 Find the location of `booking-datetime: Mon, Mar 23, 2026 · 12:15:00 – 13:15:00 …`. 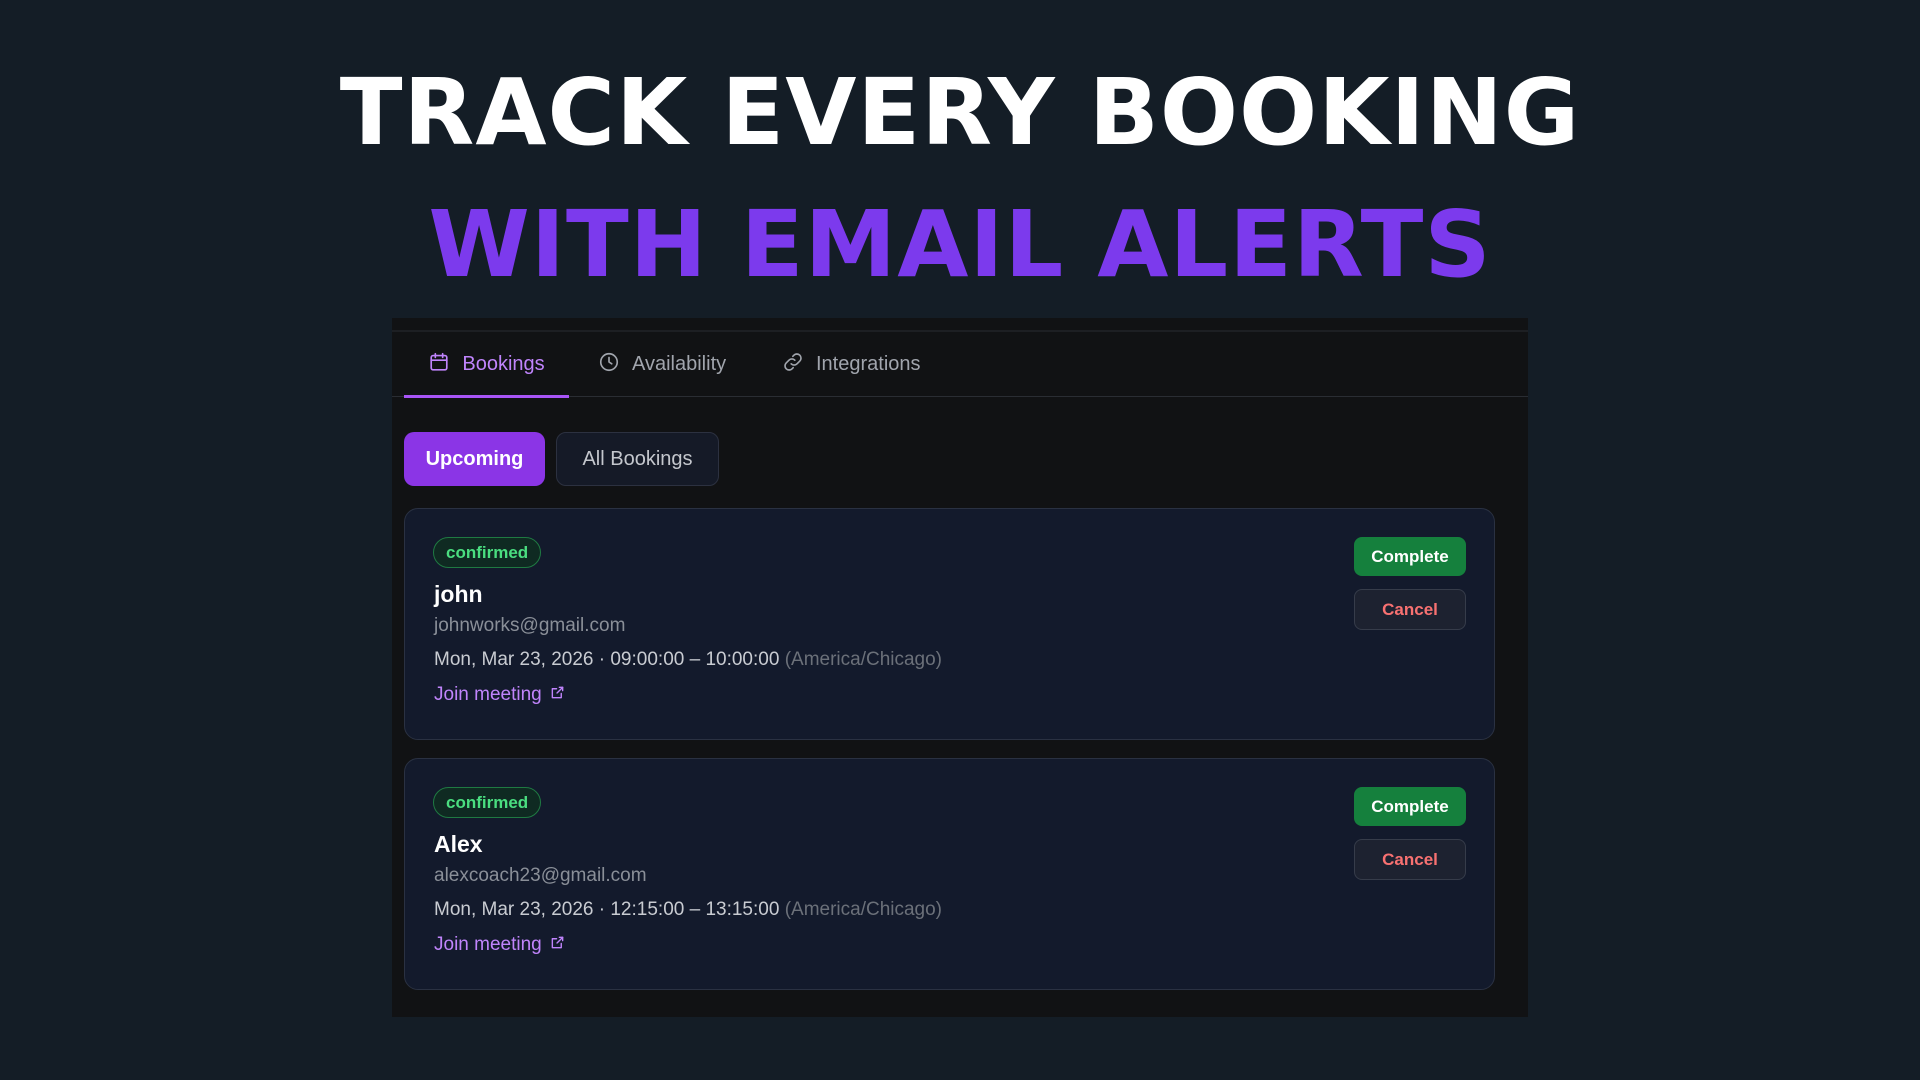

booking-datetime: Mon, Mar 23, 2026 · 12:15:00 – 13:15:00 … is located at coordinates (688, 910).